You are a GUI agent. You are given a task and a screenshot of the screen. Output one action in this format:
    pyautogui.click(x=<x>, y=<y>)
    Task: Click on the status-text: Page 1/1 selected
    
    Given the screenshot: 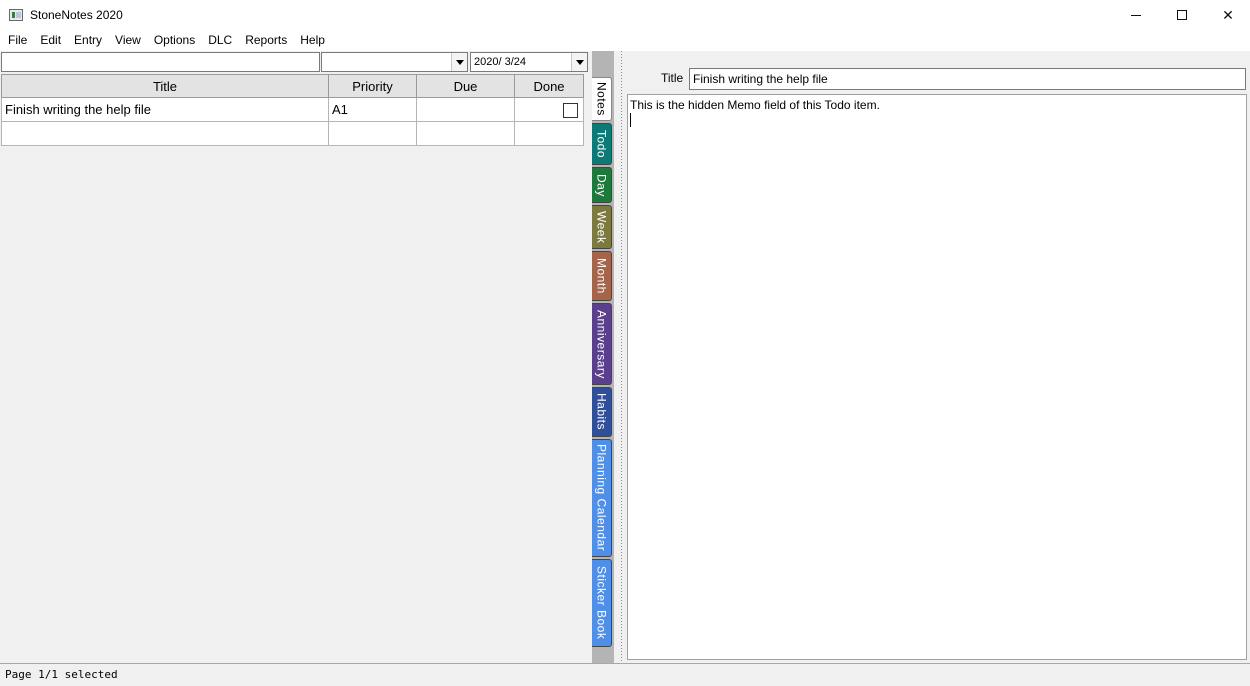 What is the action you would take?
    pyautogui.click(x=61, y=674)
    